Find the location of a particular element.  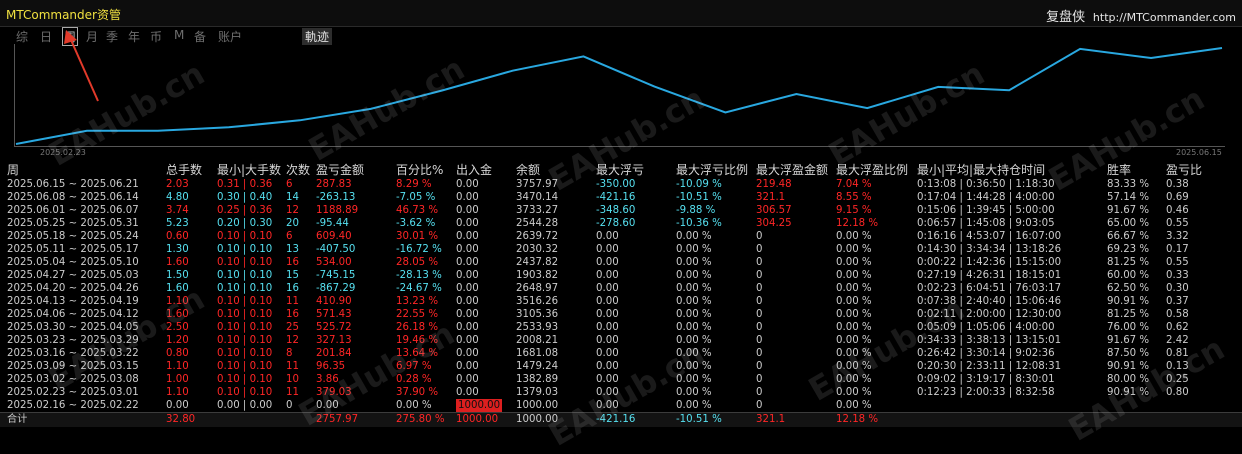

cell-week: 2025.05.11 ~ 2025.05.17 is located at coordinates (73, 249).